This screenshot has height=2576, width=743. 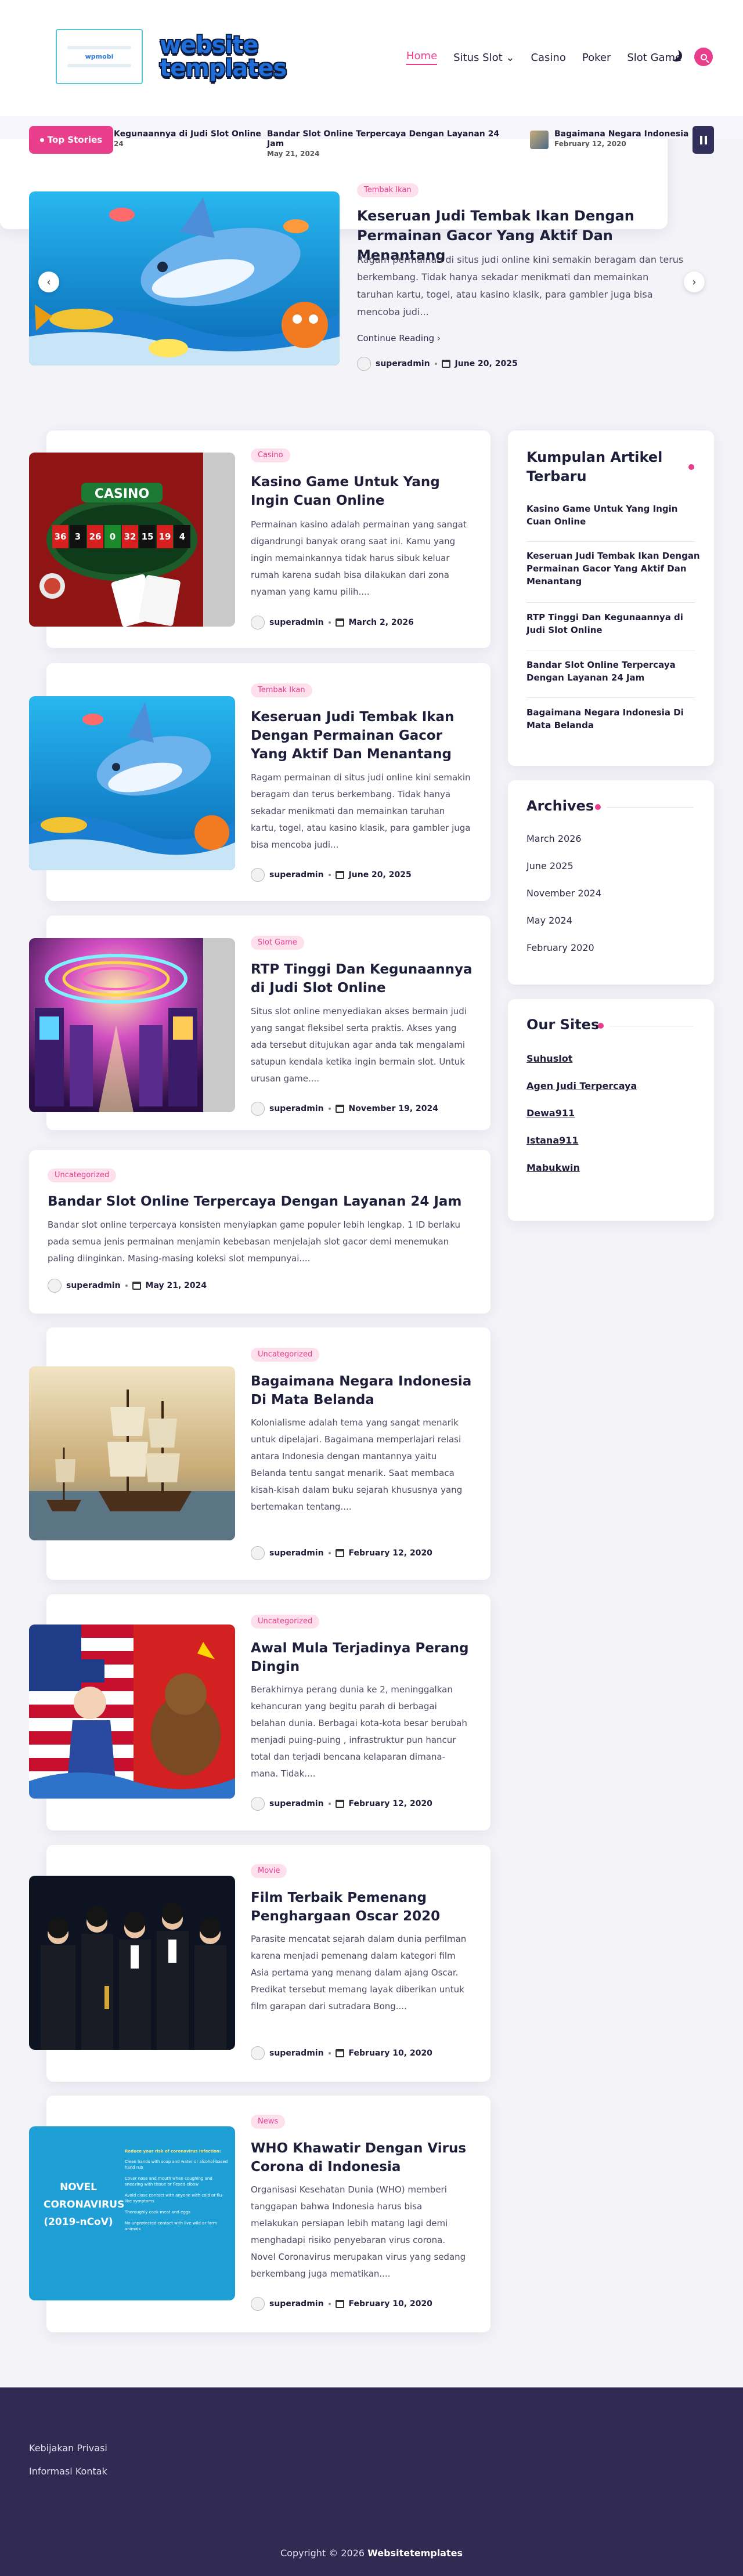 What do you see at coordinates (332, 622) in the screenshot?
I see `post-meta: superadmin March 2, 2026` at bounding box center [332, 622].